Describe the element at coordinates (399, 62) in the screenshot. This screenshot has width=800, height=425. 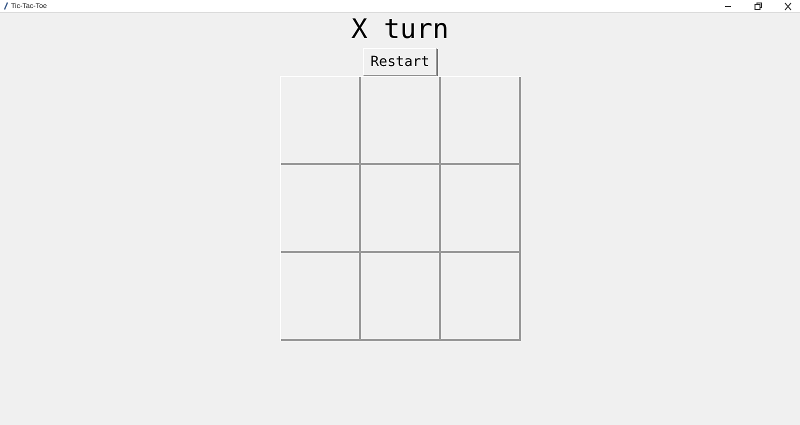
I see `restart-button: Restart` at that location.